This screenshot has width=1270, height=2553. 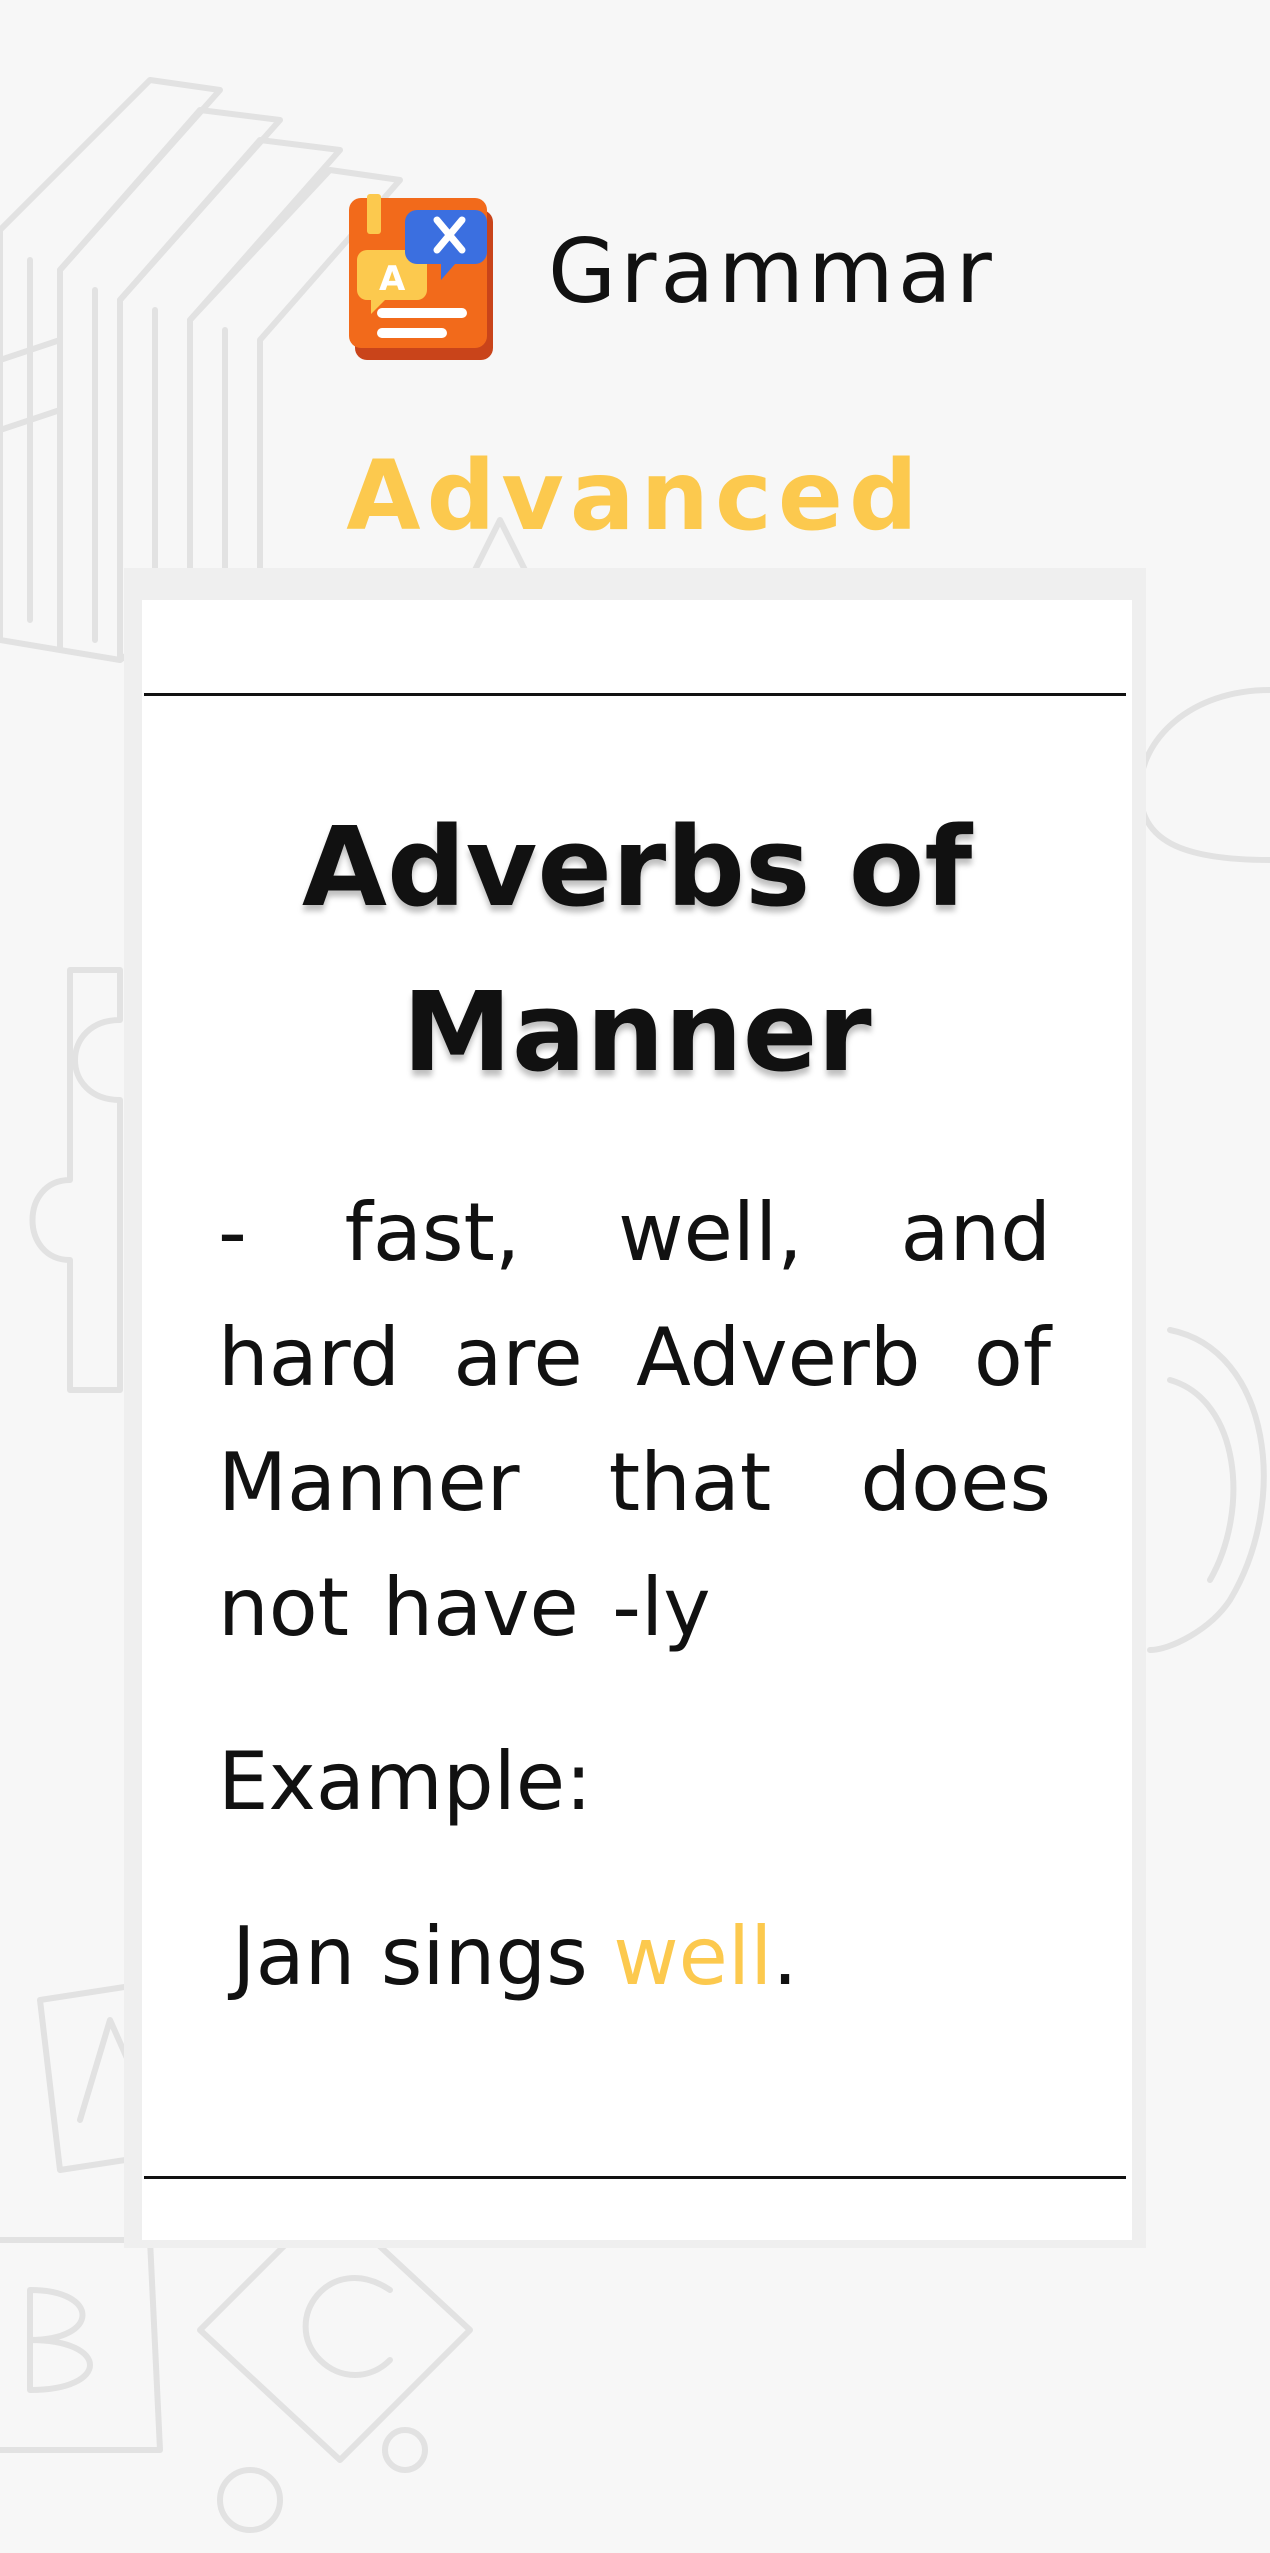 I want to click on level-label: Advanced, so click(x=635, y=496).